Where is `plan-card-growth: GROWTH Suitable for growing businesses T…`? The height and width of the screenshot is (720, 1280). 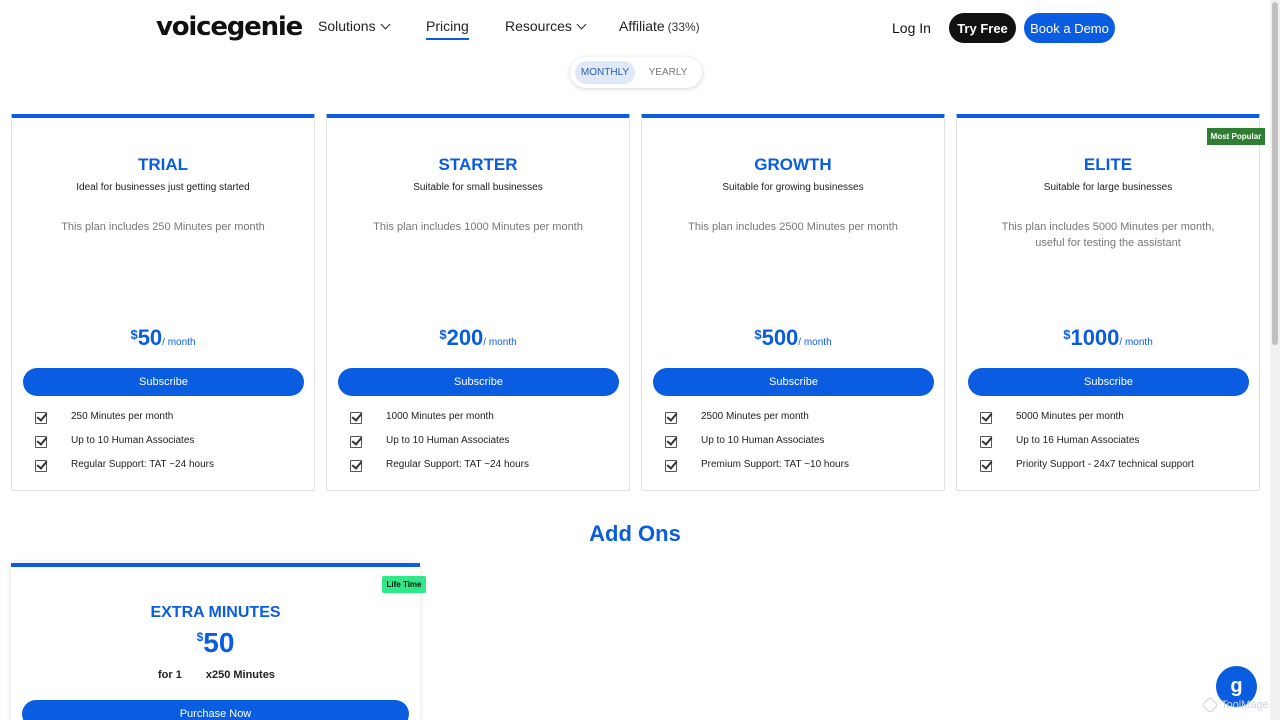
plan-card-growth: GROWTH Suitable for growing businesses T… is located at coordinates (793, 302).